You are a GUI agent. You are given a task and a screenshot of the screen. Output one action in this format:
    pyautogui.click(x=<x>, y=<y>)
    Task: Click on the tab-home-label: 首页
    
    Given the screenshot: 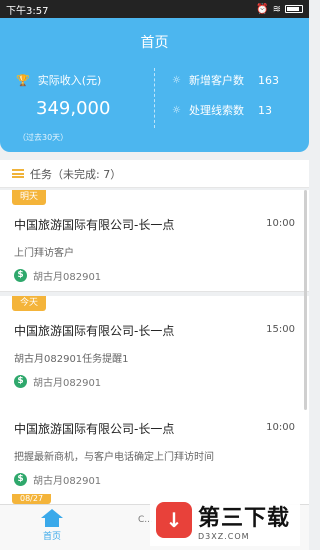 What is the action you would take?
    pyautogui.click(x=51, y=537)
    